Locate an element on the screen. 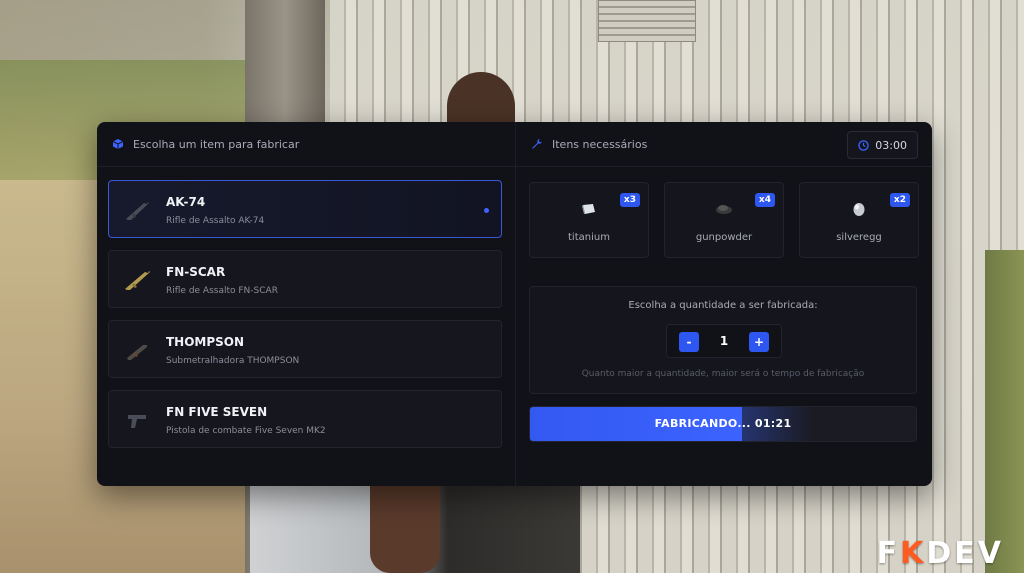  background-pole is located at coordinates (1004, 411).